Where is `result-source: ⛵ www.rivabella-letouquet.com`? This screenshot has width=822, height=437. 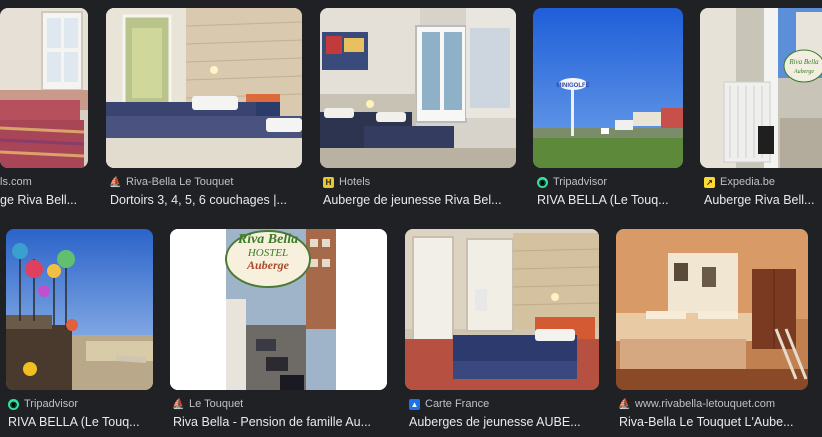 result-source: ⛵ www.rivabella-letouquet.com is located at coordinates (697, 404).